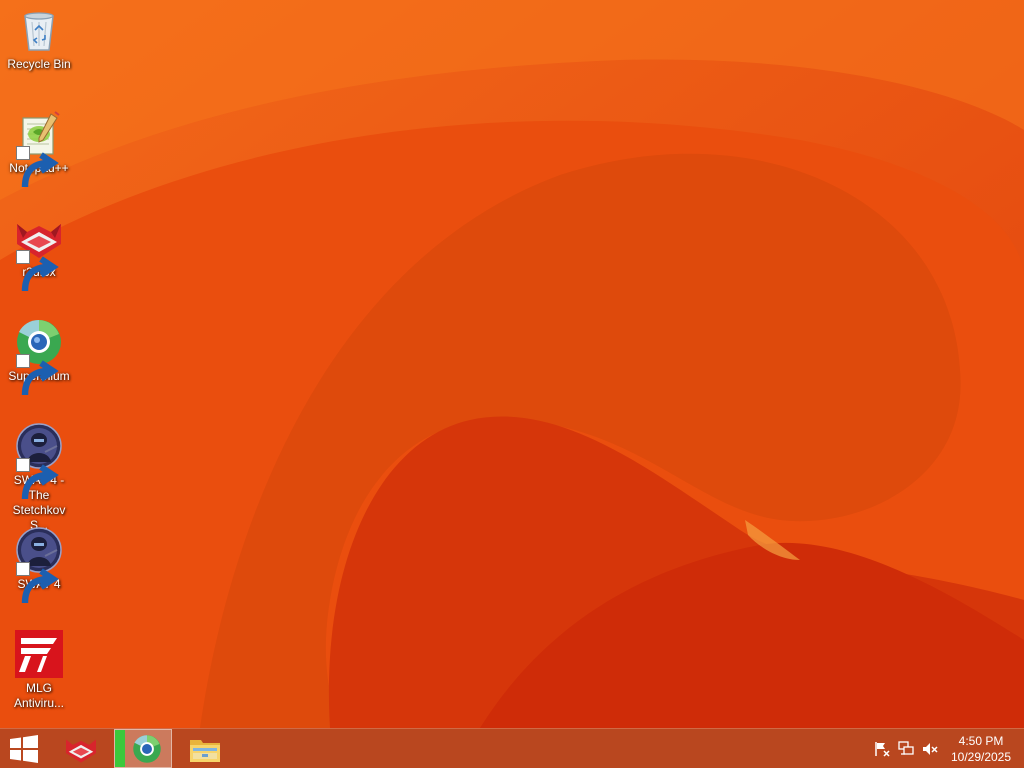 The height and width of the screenshot is (768, 1024). I want to click on desktop-icon-r3dfox: r3dfox, so click(39, 250).